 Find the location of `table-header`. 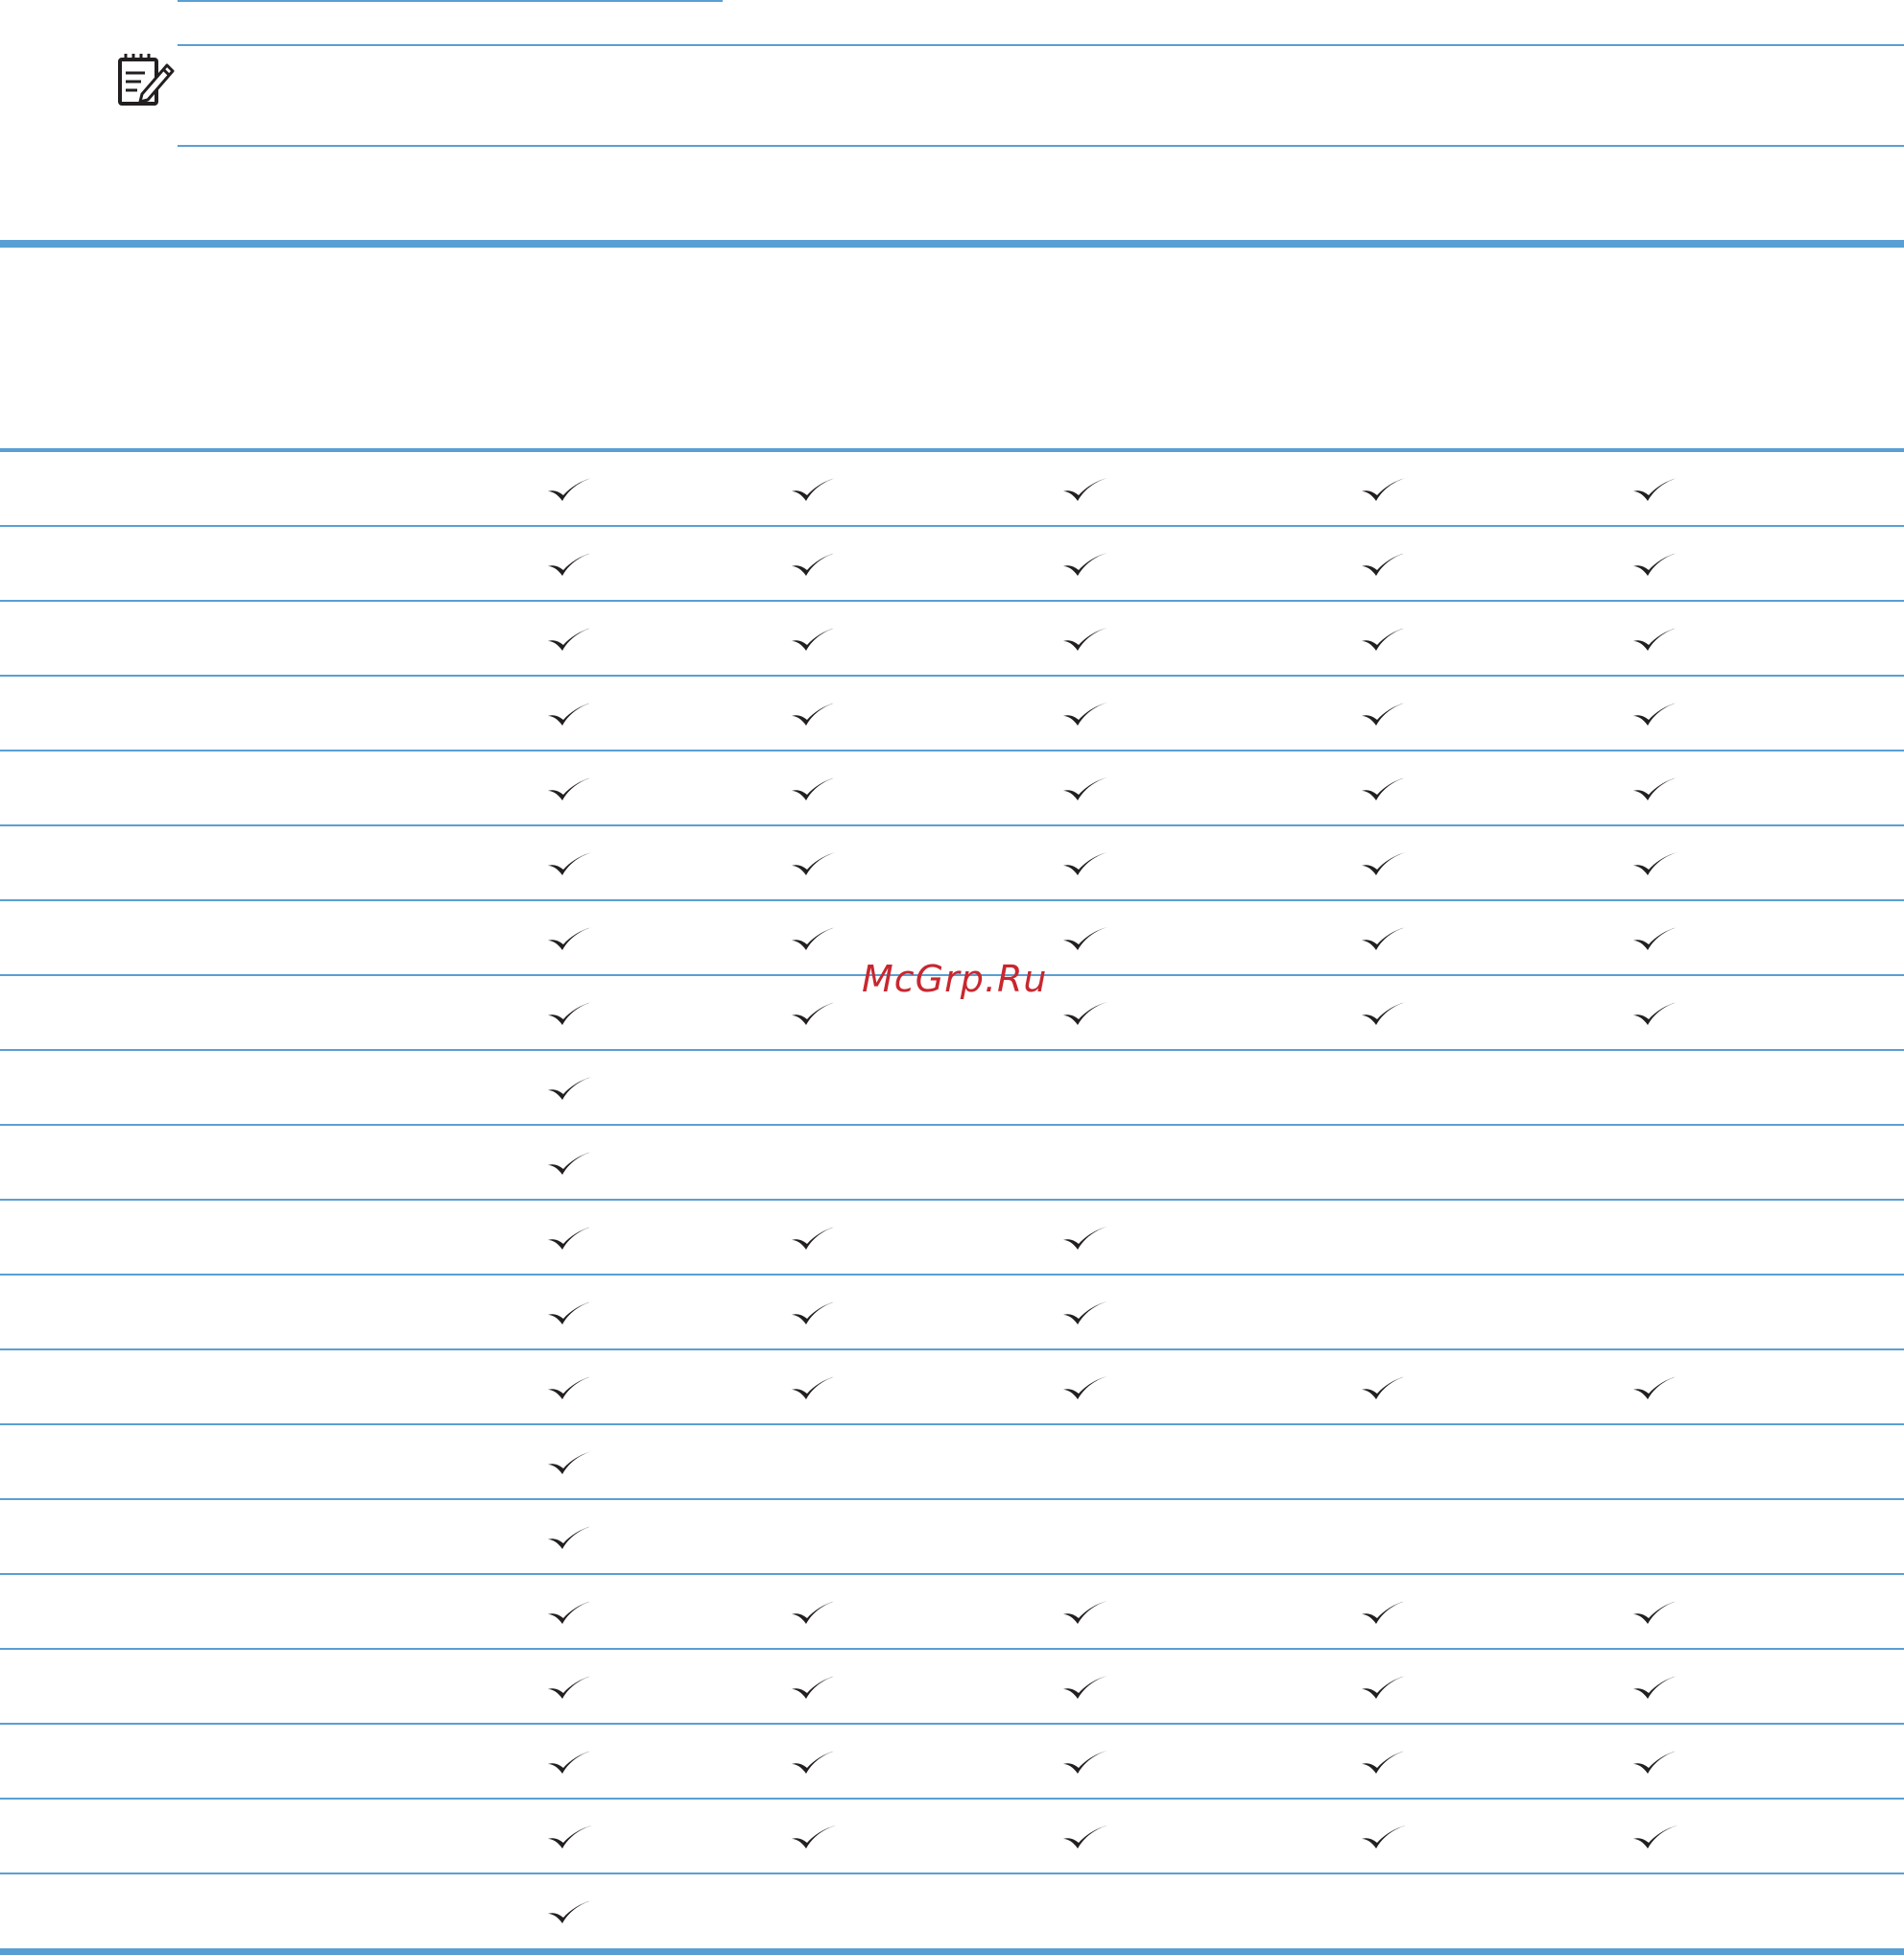

table-header is located at coordinates (952, 348).